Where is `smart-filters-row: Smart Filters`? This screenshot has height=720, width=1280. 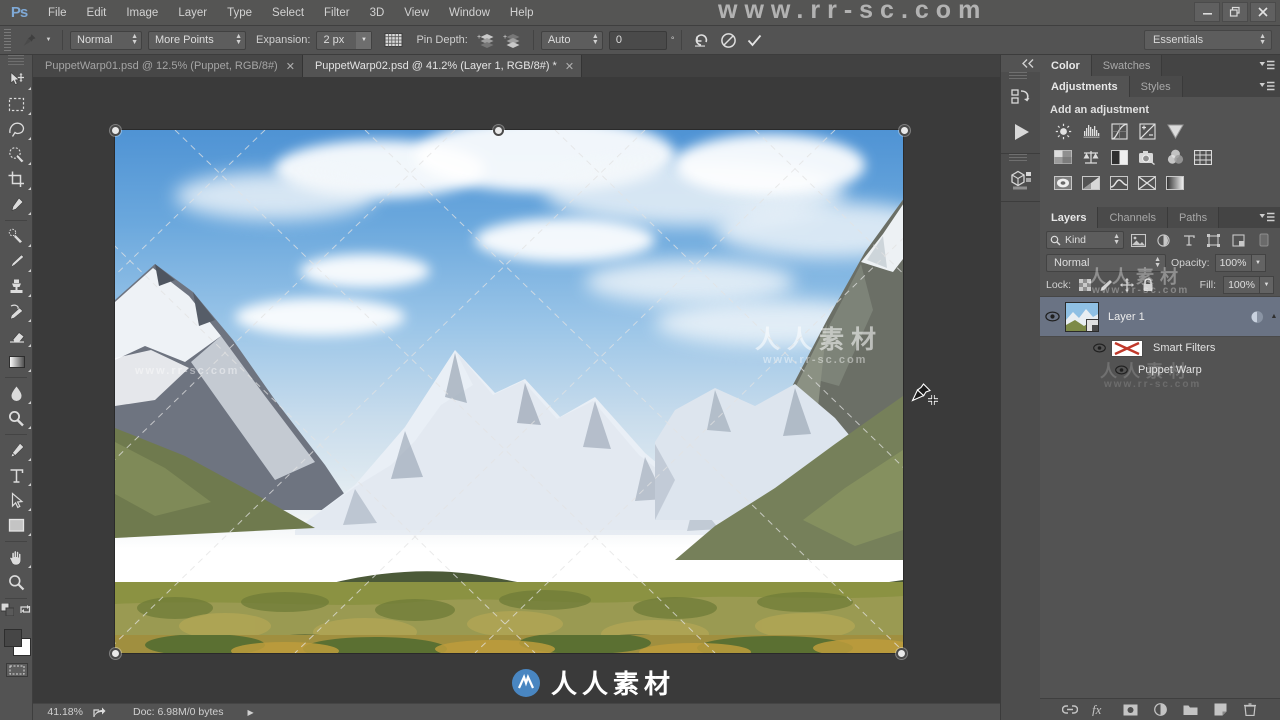 smart-filters-row: Smart Filters is located at coordinates (1160, 348).